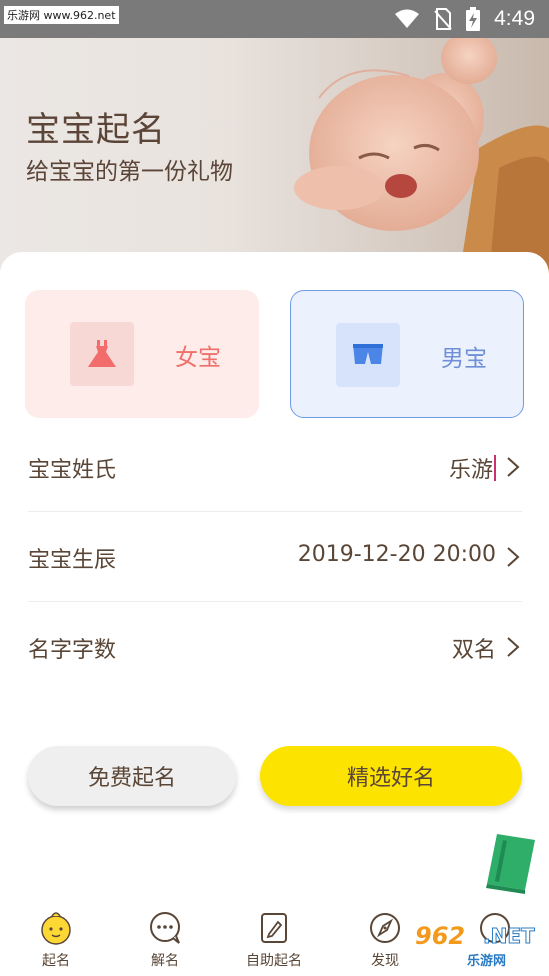 The width and height of the screenshot is (549, 976). Describe the element at coordinates (274, 961) in the screenshot. I see `nav-label: 自助起名` at that location.